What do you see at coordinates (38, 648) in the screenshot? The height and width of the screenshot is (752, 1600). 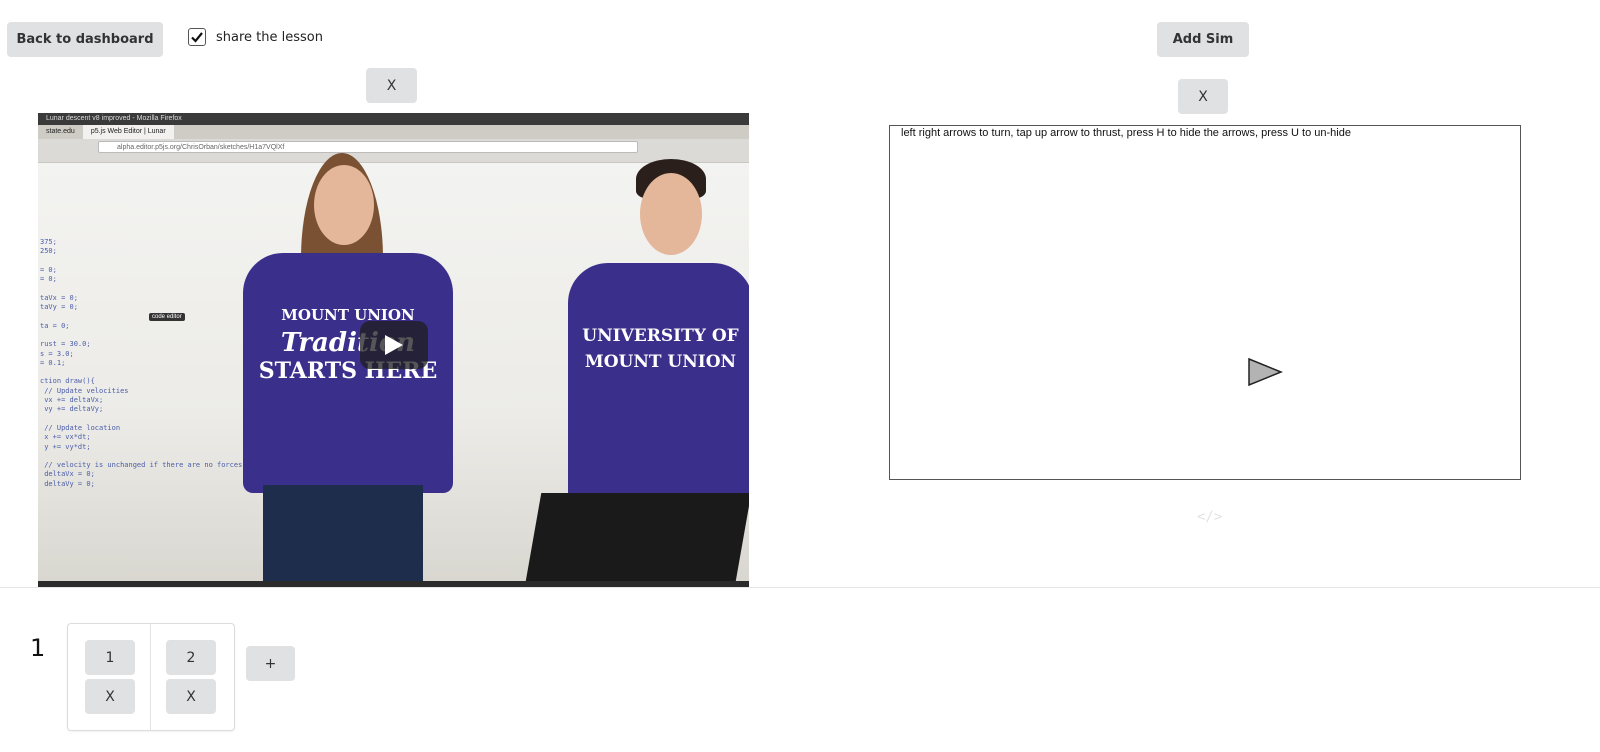 I see `section-number: 1` at bounding box center [38, 648].